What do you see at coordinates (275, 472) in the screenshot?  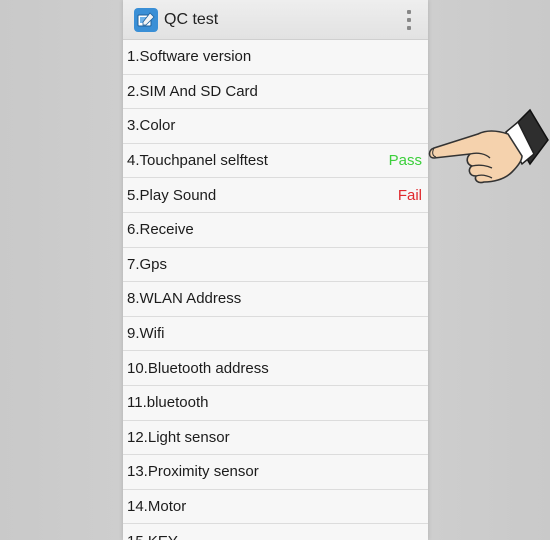 I see `list-item: 13.Proximity sensor` at bounding box center [275, 472].